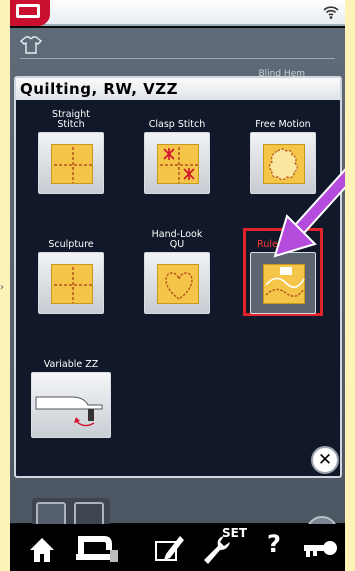 The image size is (355, 571). I want to click on side-indicator: ›, so click(2, 287).